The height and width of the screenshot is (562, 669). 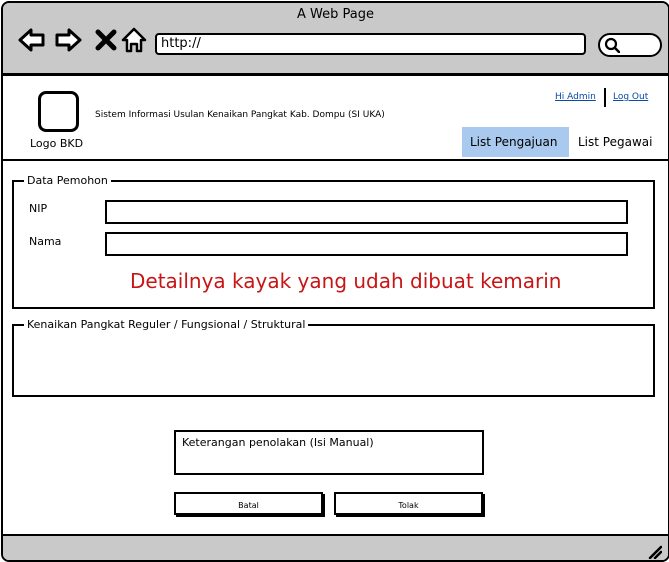 What do you see at coordinates (67, 180) in the screenshot?
I see `applicant-data-legend: Data Pemohon` at bounding box center [67, 180].